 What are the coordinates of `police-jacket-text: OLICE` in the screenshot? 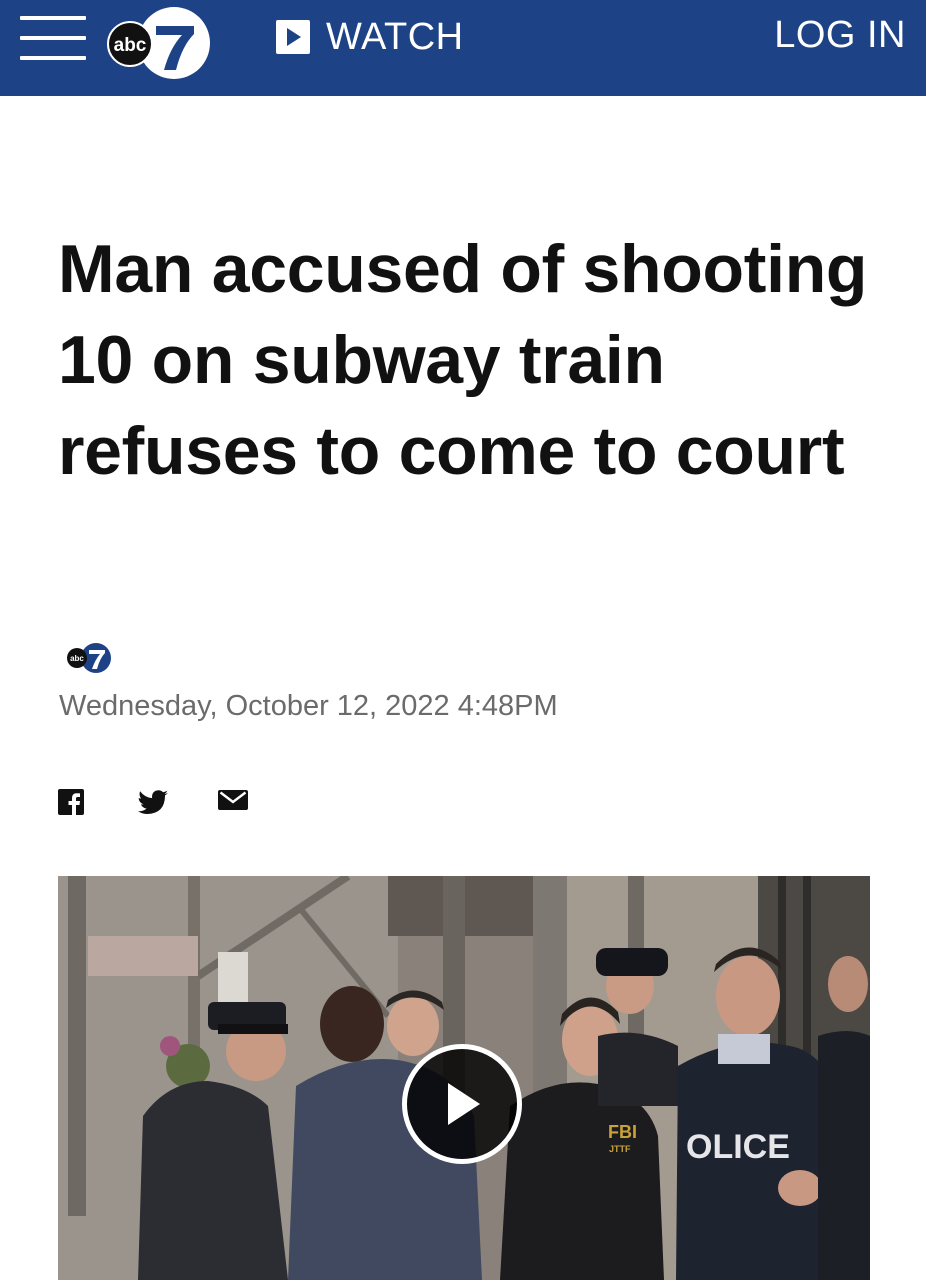 It's located at (738, 1147).